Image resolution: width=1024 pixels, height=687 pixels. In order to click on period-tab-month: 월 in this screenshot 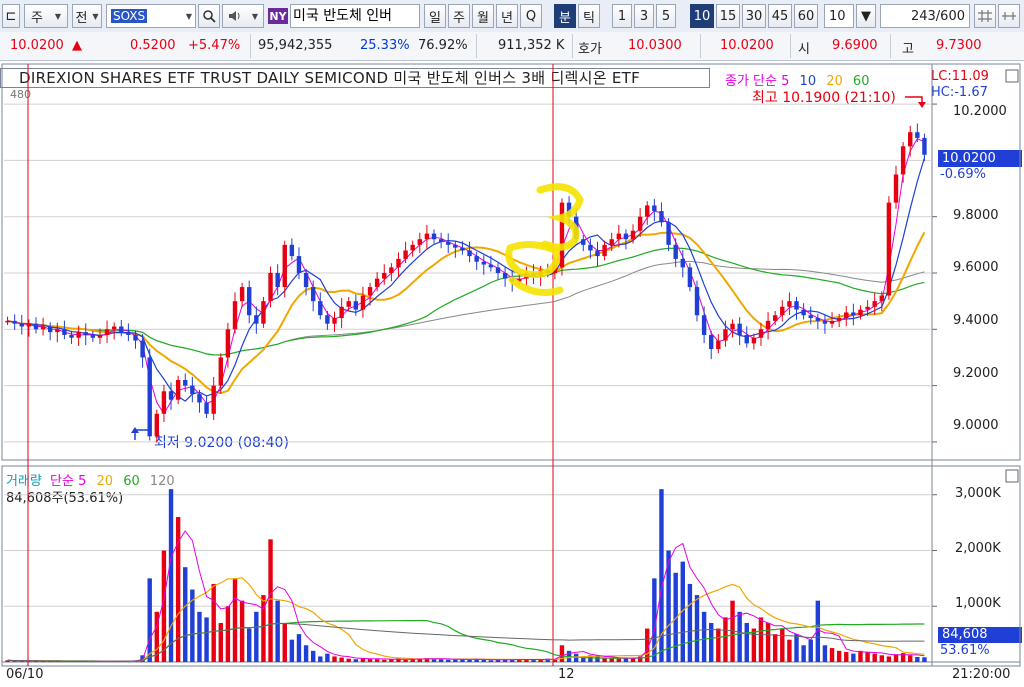, I will do `click(483, 16)`.